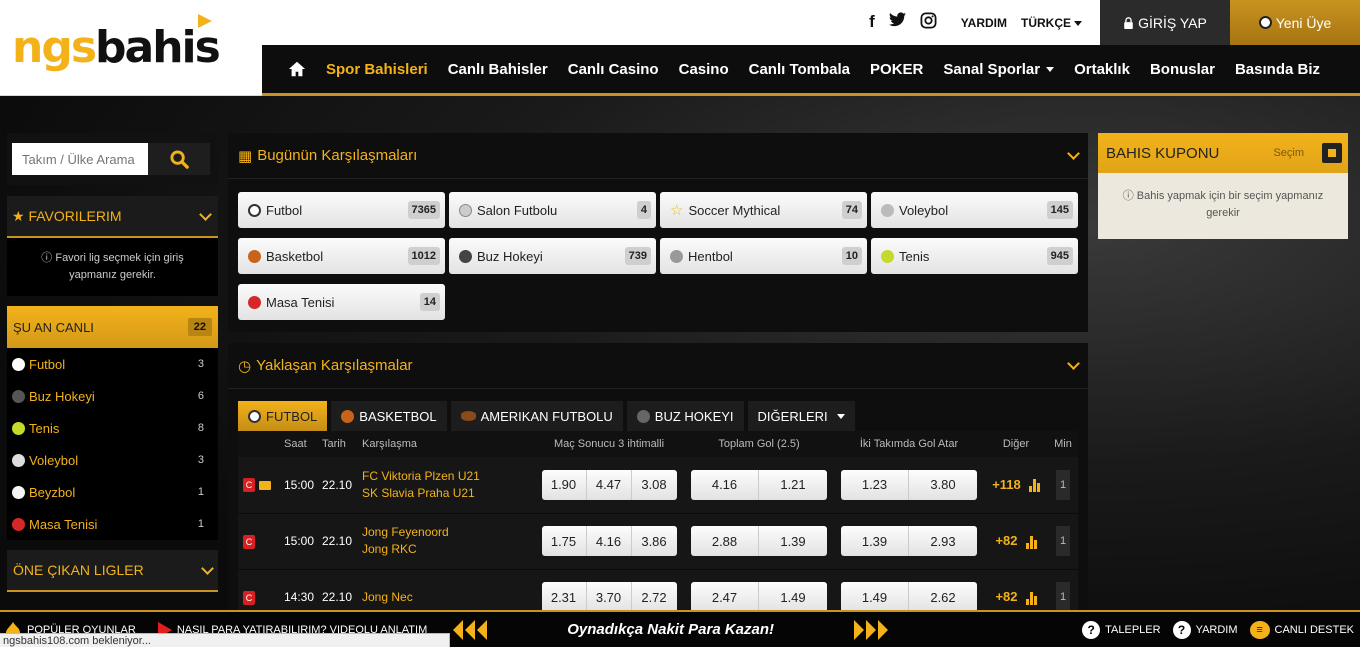  What do you see at coordinates (112, 428) in the screenshot?
I see `live-sport-item: Tenis 8` at bounding box center [112, 428].